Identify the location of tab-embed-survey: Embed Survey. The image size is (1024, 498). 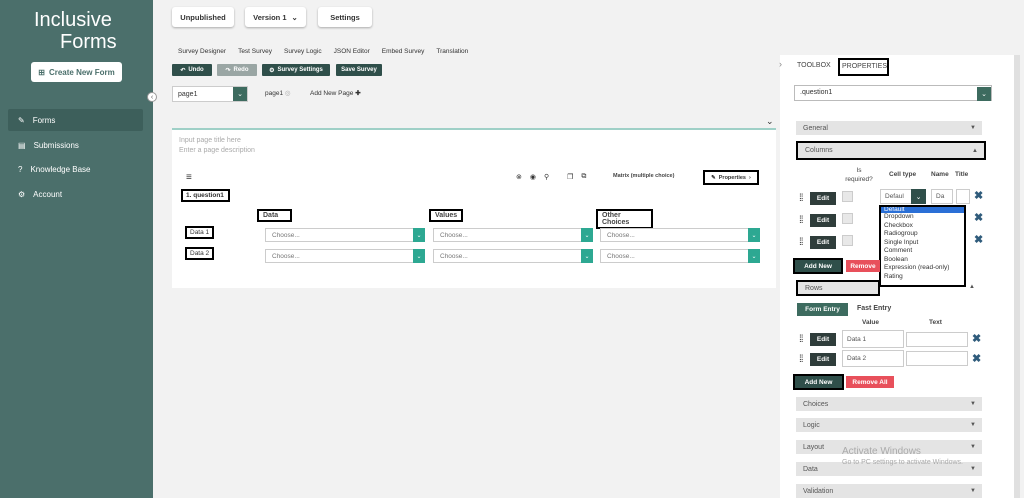
(403, 51).